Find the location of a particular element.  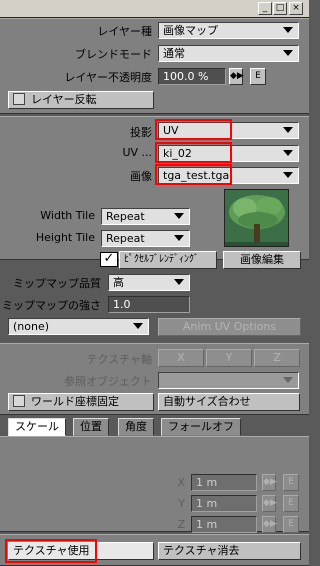

axis-x-button: X is located at coordinates (181, 358).